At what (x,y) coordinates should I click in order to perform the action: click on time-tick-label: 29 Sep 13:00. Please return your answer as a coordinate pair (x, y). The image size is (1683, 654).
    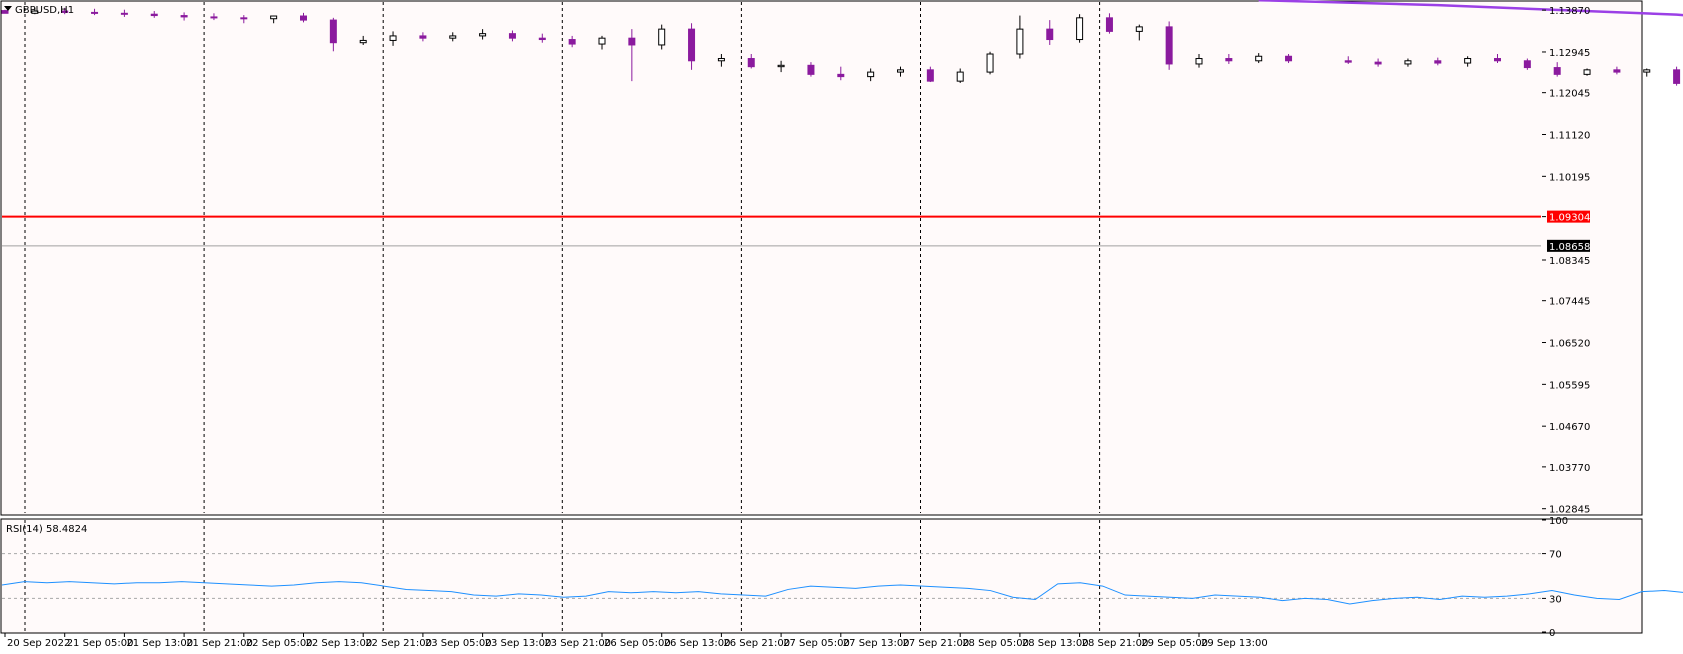
    Looking at the image, I should click on (1234, 643).